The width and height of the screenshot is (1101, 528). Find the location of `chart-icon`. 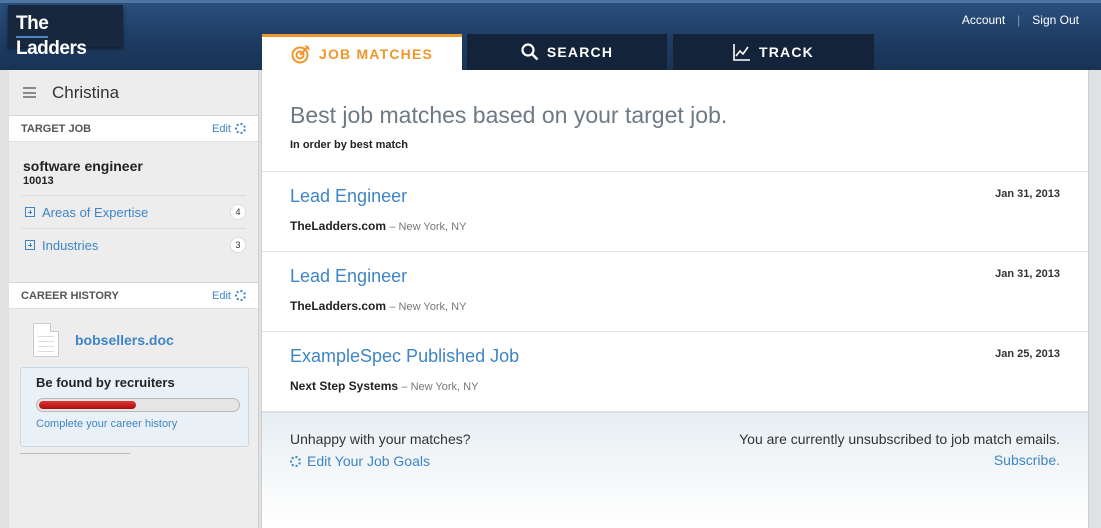

chart-icon is located at coordinates (741, 52).